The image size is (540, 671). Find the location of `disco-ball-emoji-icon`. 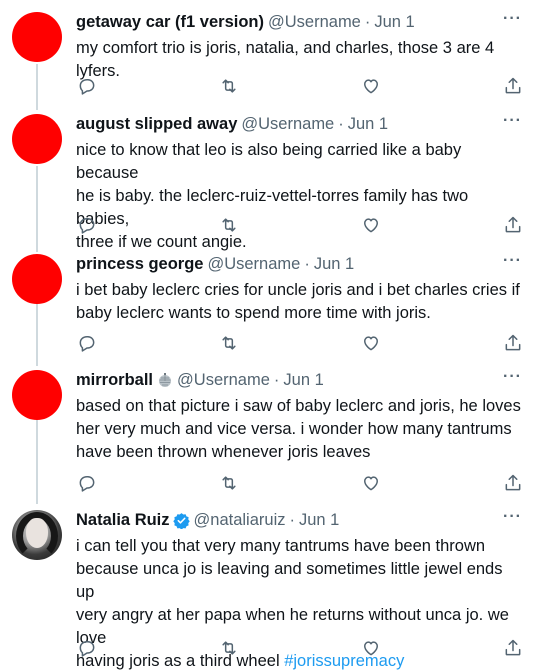

disco-ball-emoji-icon is located at coordinates (165, 380).